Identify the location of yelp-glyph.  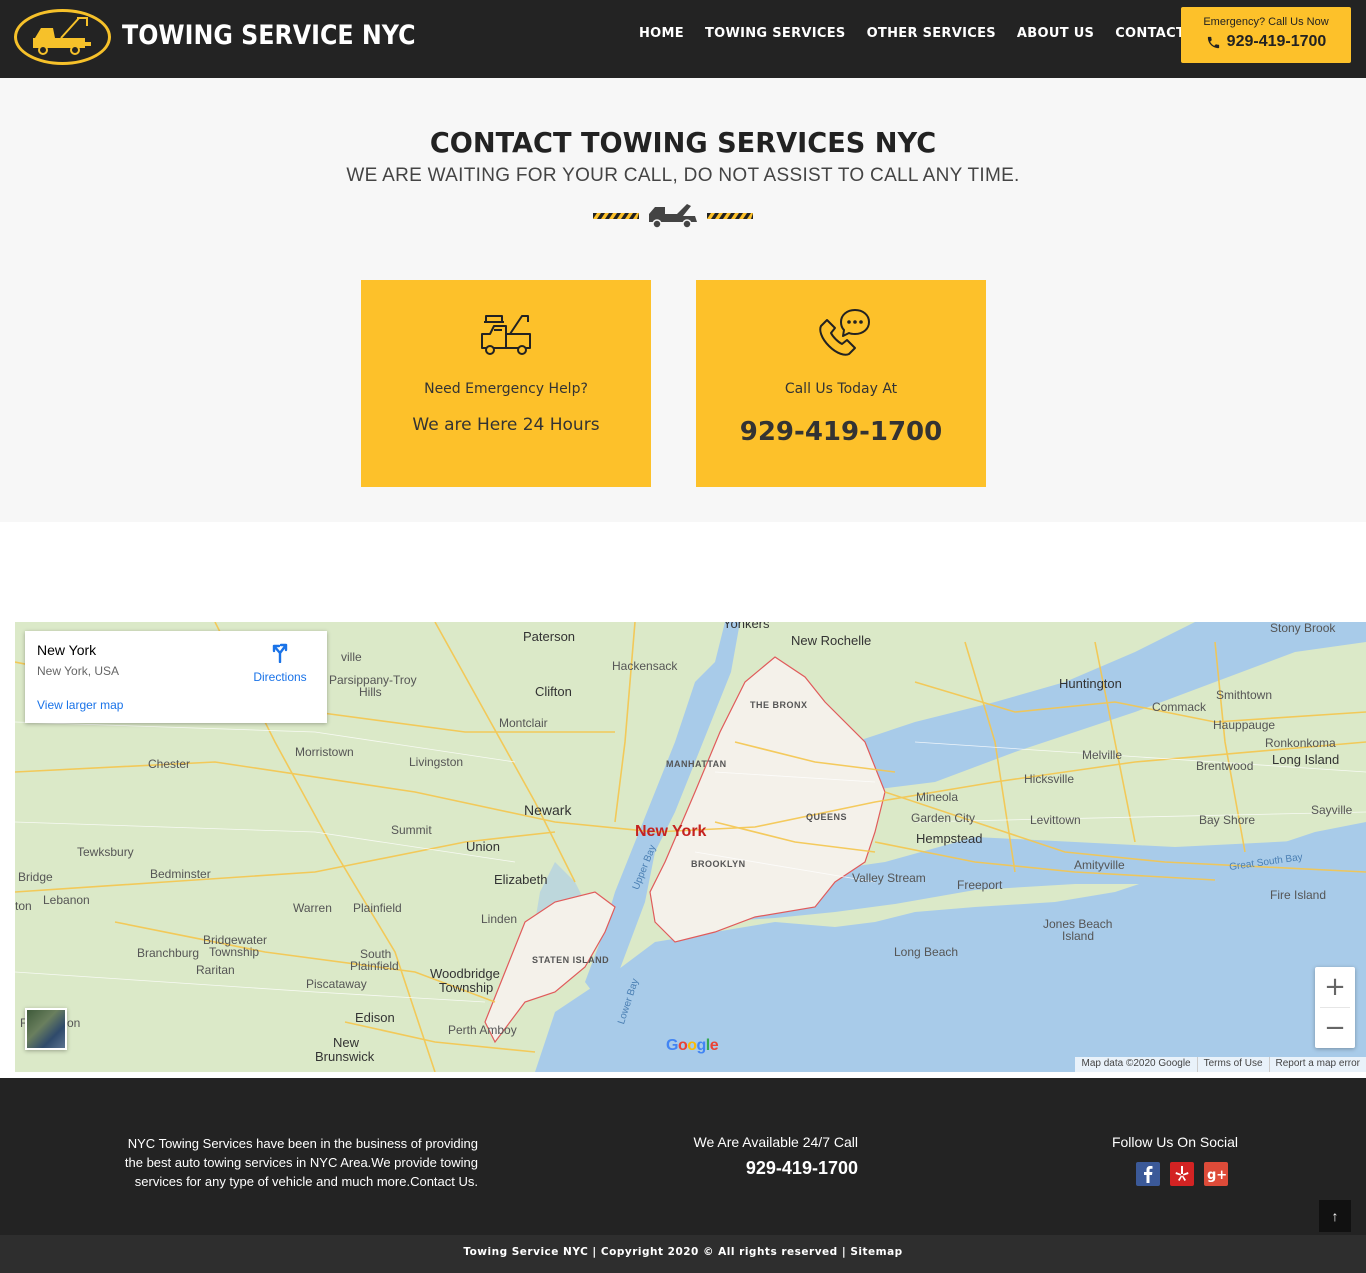
(1182, 1173).